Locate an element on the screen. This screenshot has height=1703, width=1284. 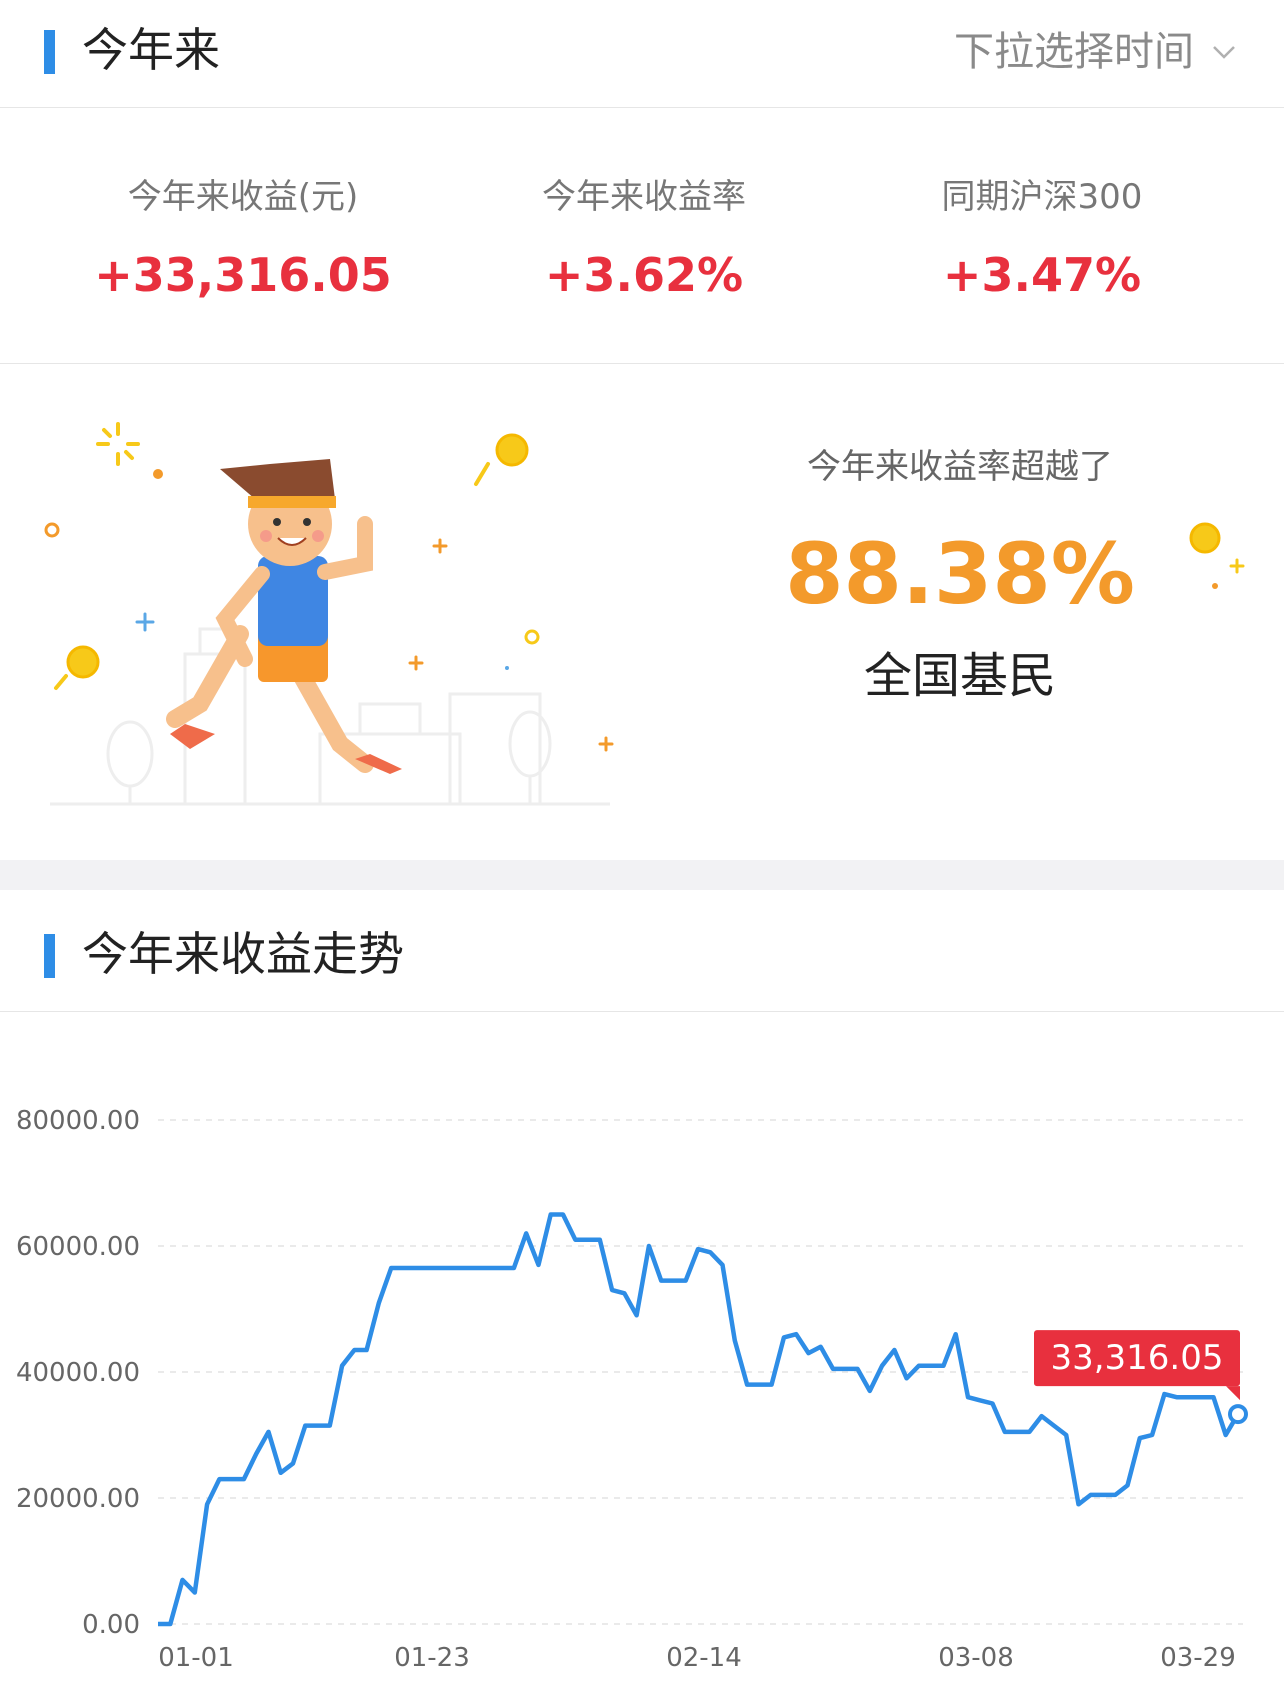
x-tick-label: 01-01 is located at coordinates (196, 1658).